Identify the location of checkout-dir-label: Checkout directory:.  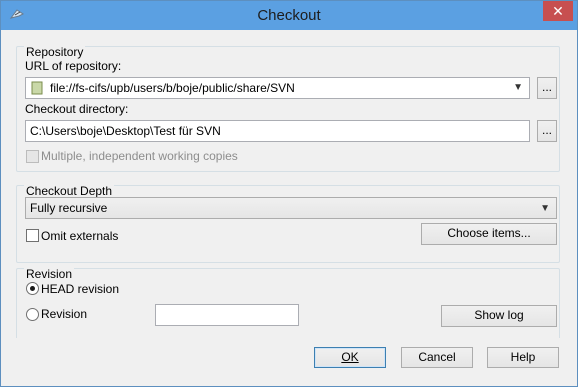
(77, 109).